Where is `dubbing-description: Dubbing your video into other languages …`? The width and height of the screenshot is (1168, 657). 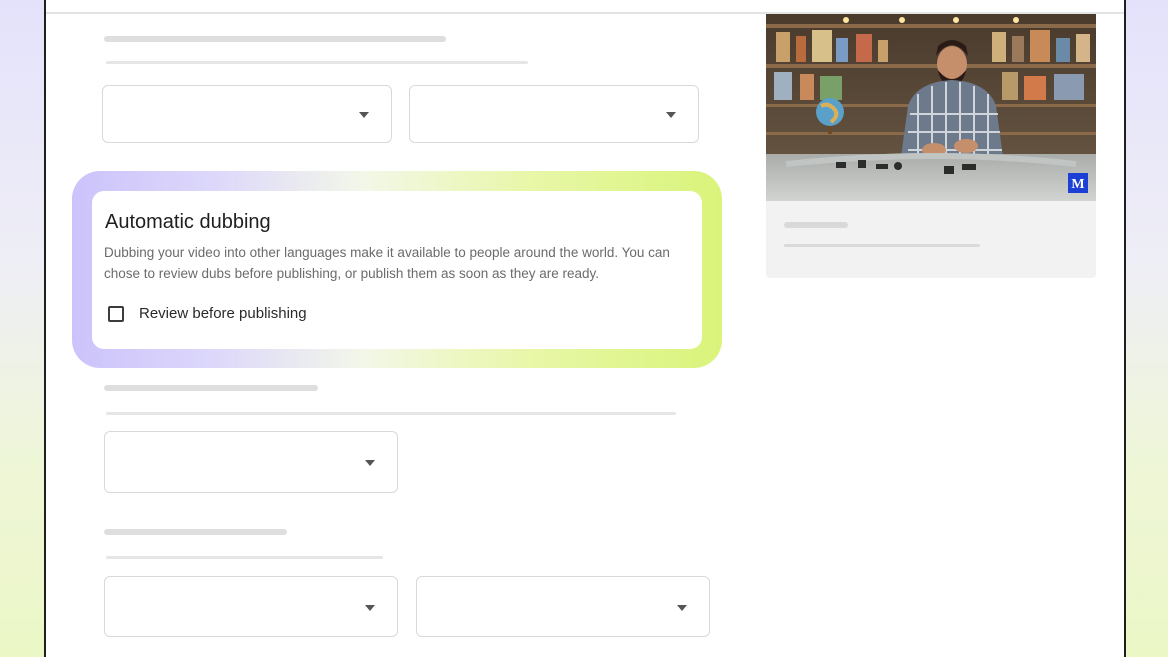
dubbing-description: Dubbing your video into other languages … is located at coordinates (387, 263).